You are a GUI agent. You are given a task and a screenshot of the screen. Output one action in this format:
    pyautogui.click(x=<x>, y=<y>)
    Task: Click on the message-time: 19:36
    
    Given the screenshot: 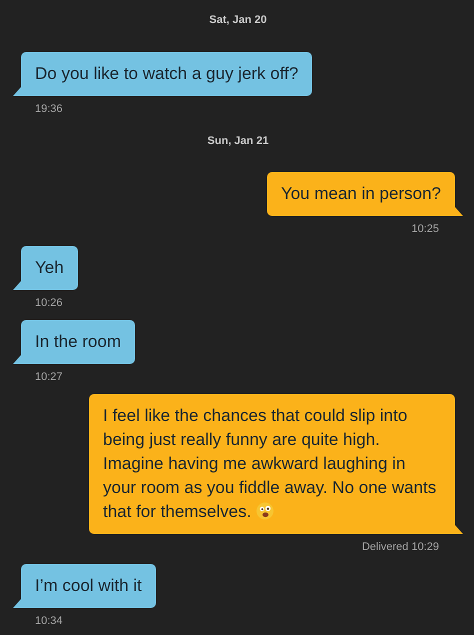 What is the action you would take?
    pyautogui.click(x=49, y=109)
    